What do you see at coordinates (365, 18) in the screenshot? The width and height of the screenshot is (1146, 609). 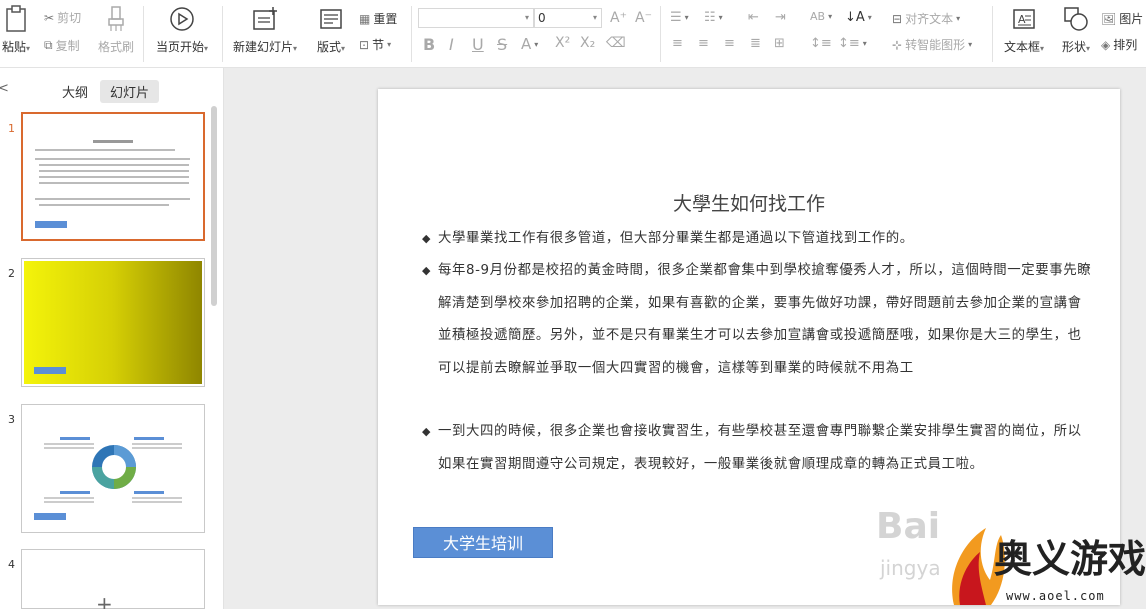 I see `reset-icon: ▦` at bounding box center [365, 18].